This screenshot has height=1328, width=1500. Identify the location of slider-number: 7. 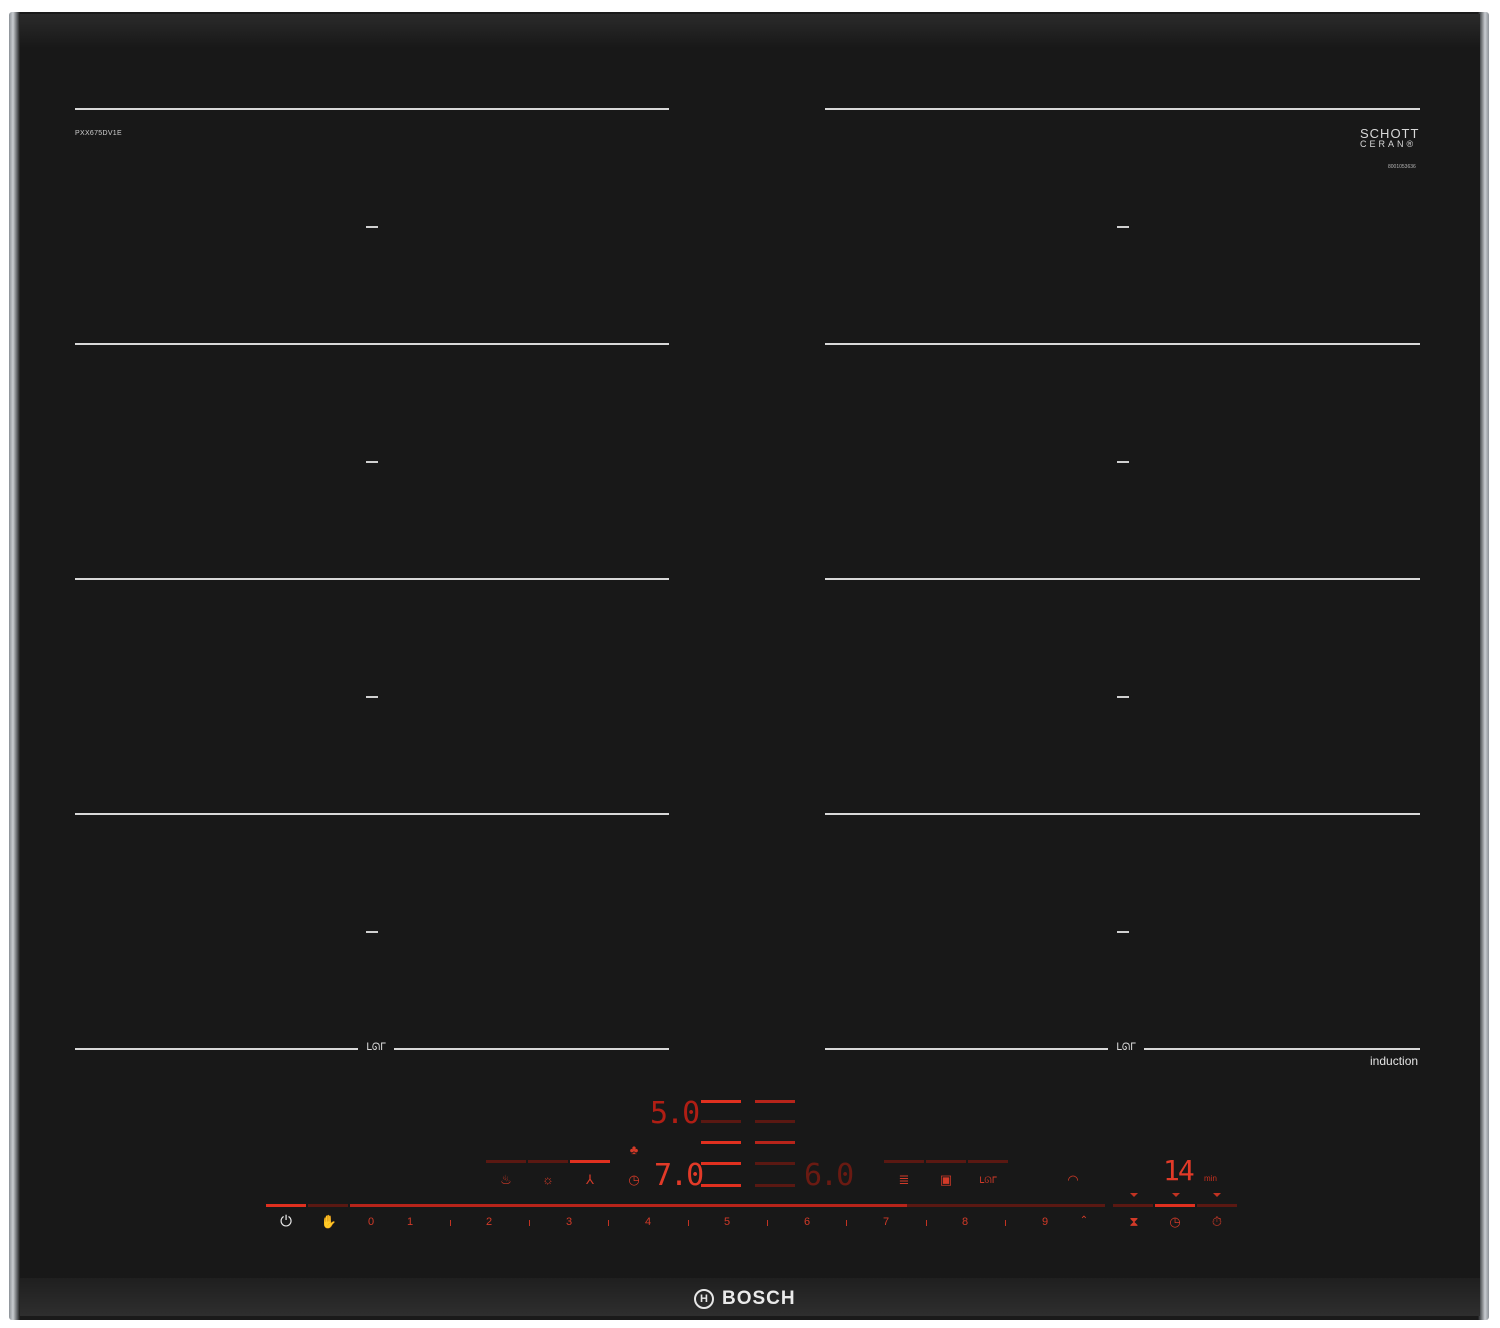
(886, 1222).